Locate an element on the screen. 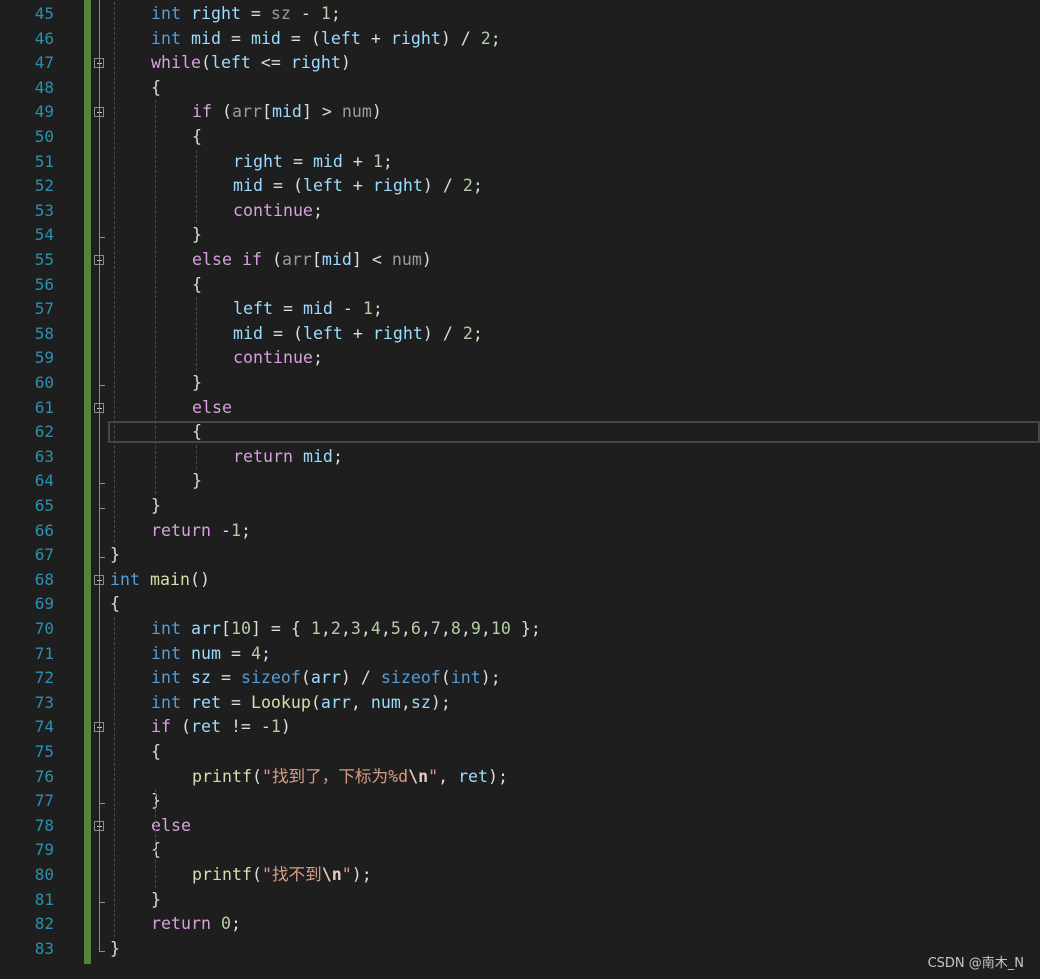  code-line: 63 return mid; is located at coordinates (520, 457).